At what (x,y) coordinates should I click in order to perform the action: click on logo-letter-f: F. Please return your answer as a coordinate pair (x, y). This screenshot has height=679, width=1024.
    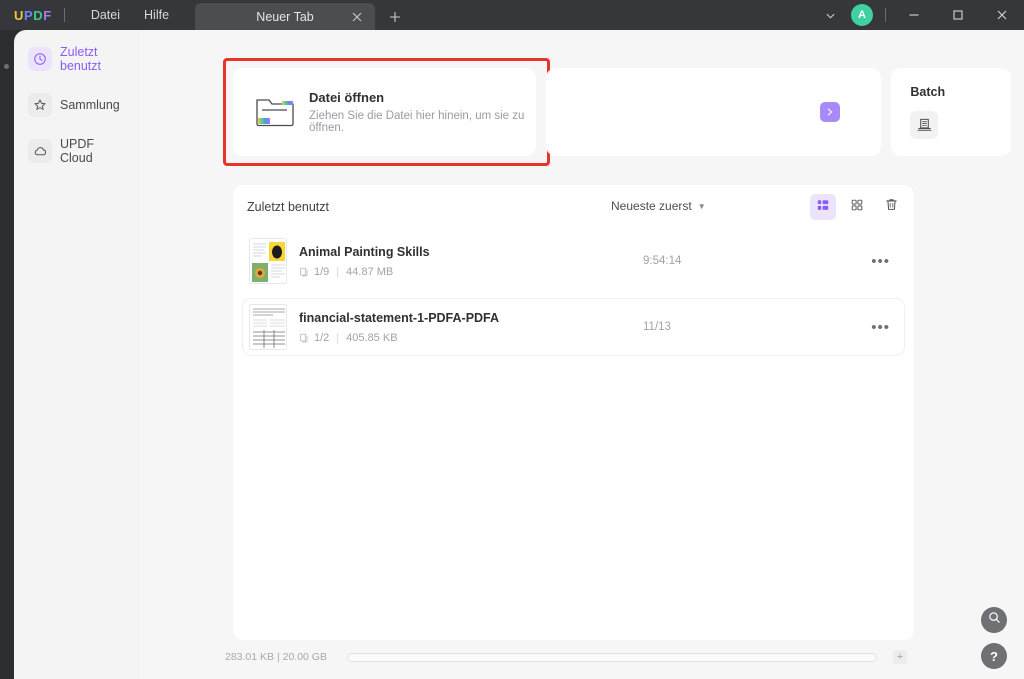
    Looking at the image, I should click on (47, 15).